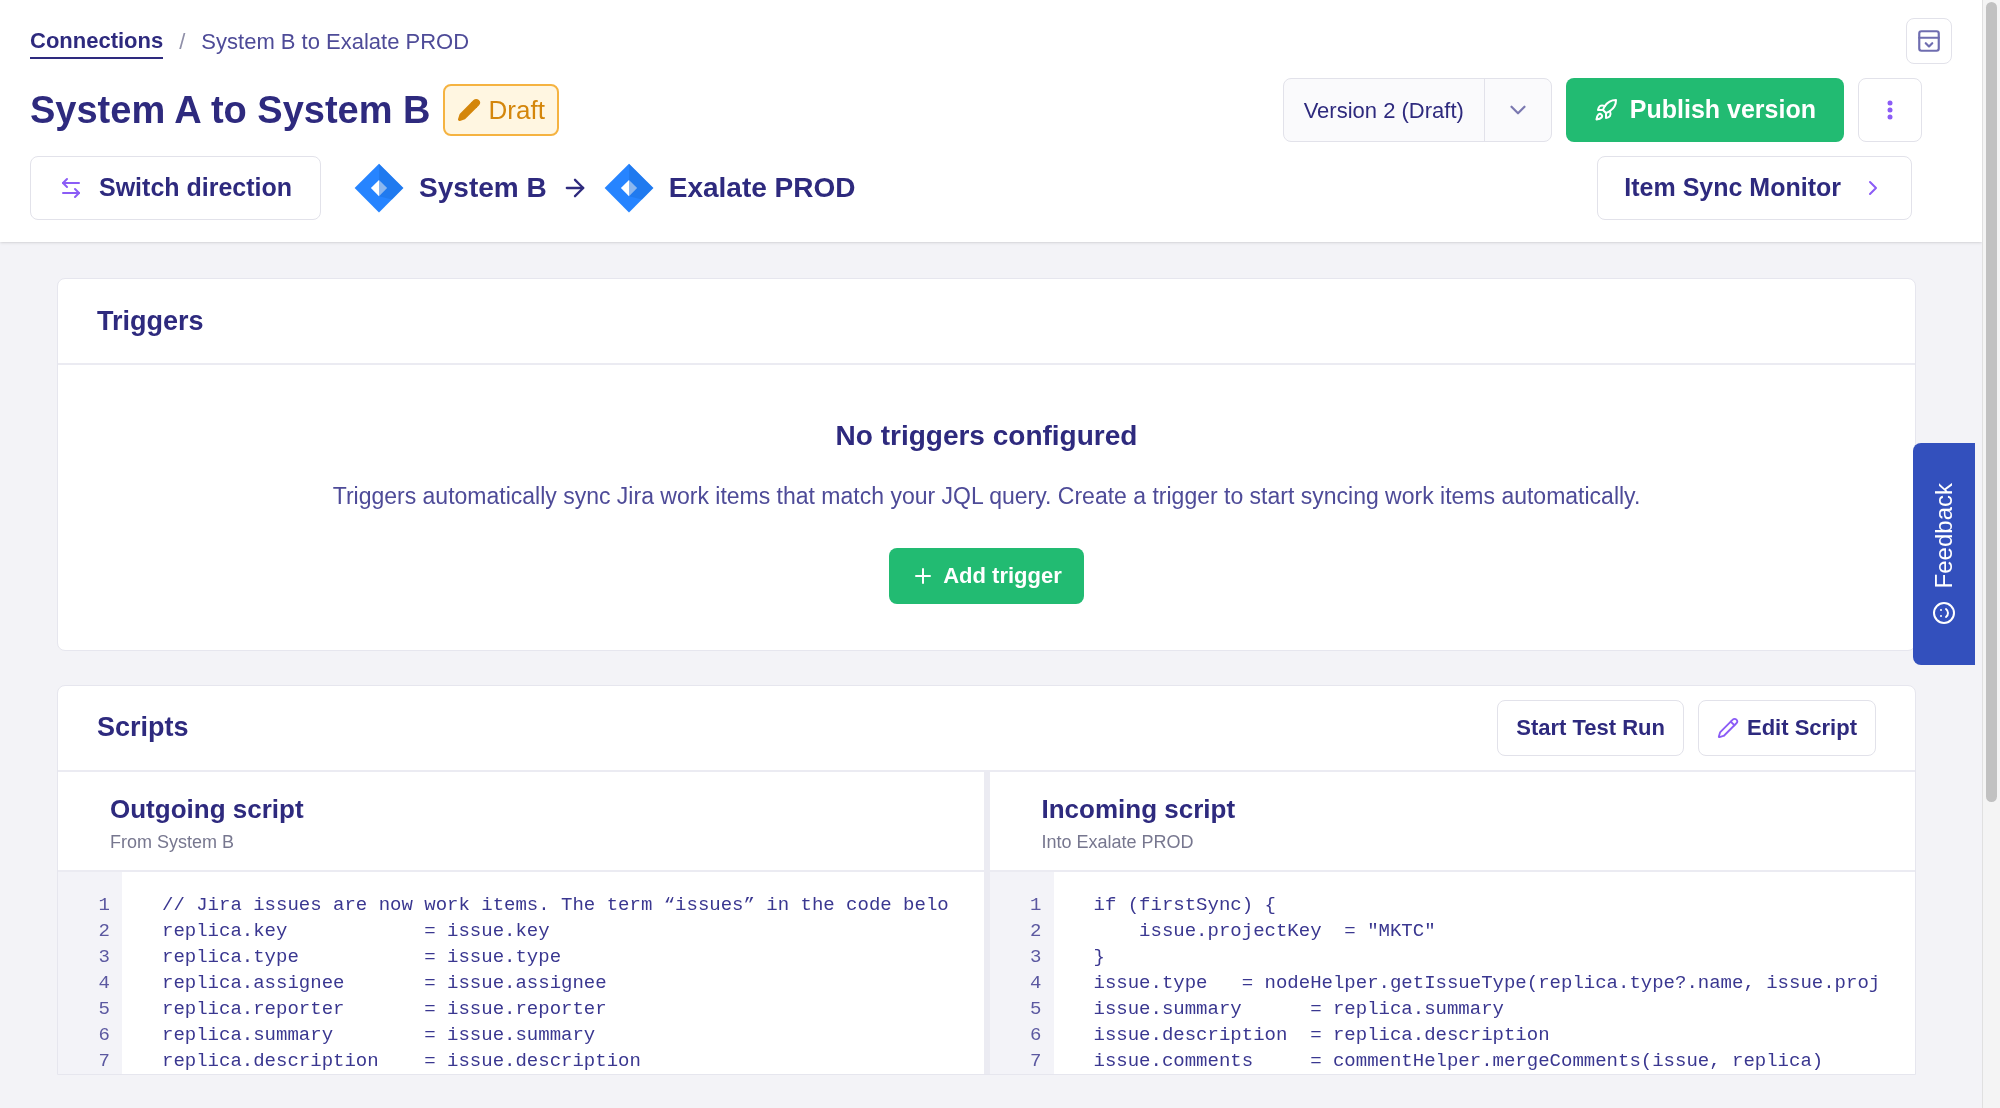 Image resolution: width=2000 pixels, height=1108 pixels. What do you see at coordinates (172, 842) in the screenshot?
I see `panel-subtitle: From System B` at bounding box center [172, 842].